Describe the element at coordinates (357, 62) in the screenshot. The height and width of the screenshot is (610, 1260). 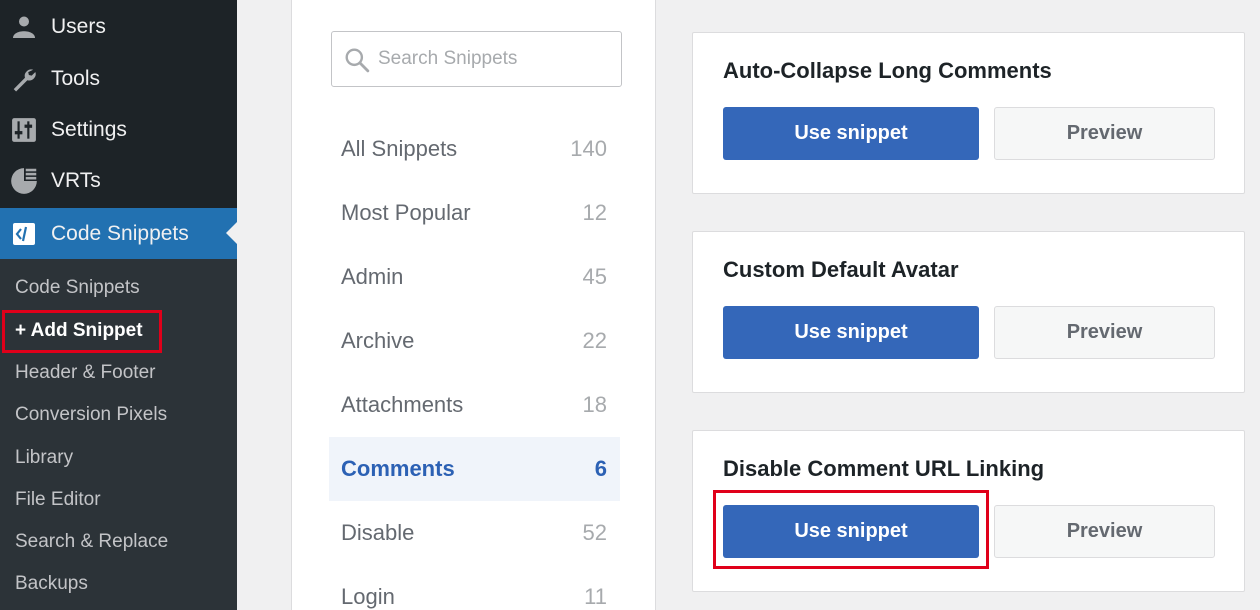
I see `search-icon` at that location.